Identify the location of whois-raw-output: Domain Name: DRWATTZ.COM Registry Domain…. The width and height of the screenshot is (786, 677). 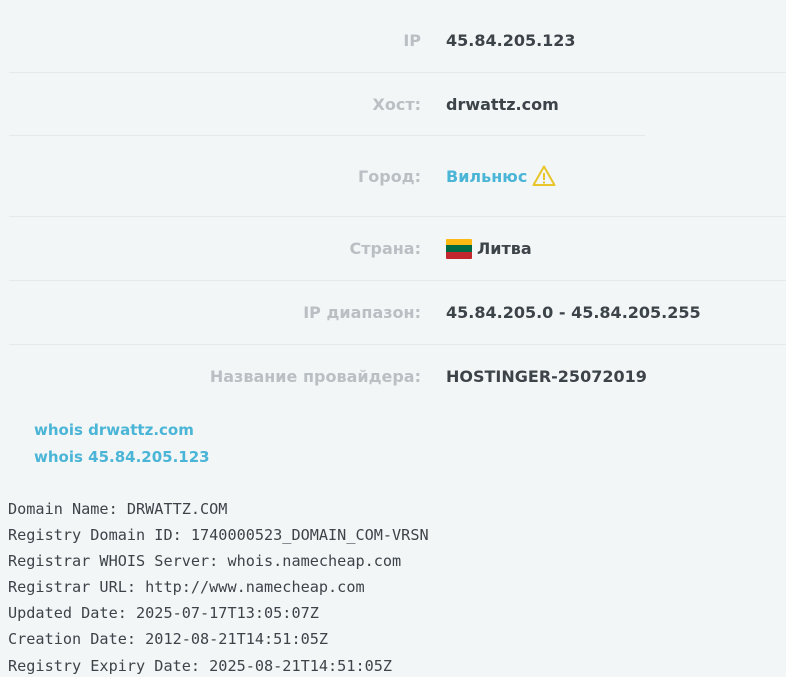
(218, 586).